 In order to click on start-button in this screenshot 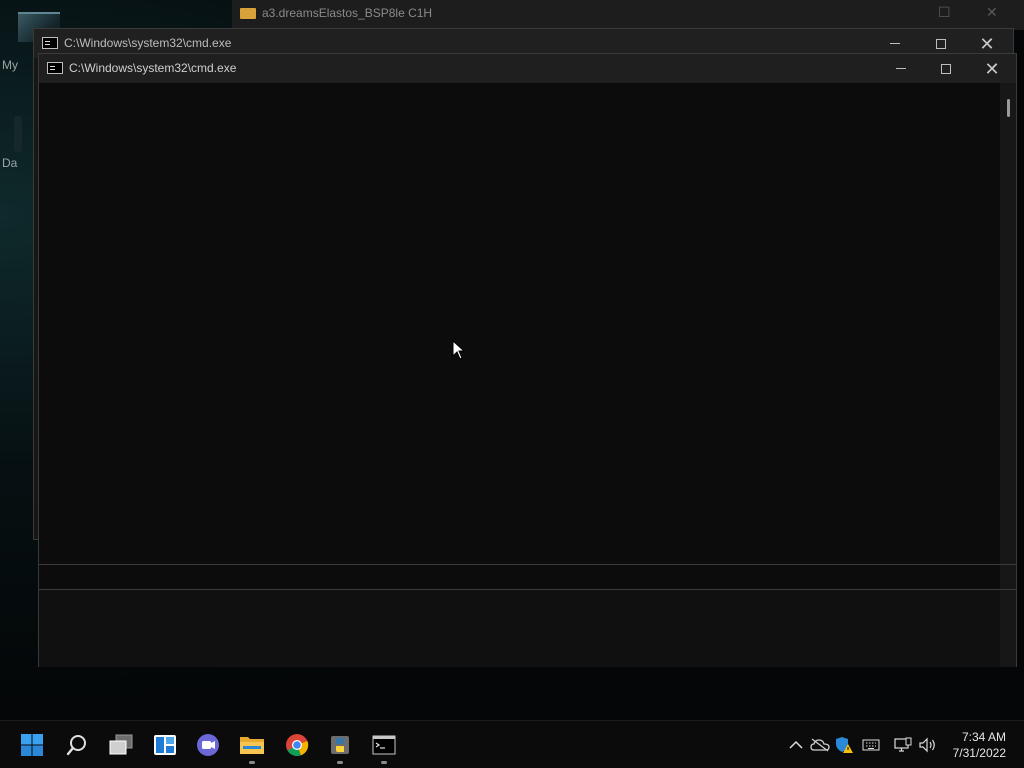, I will do `click(32, 745)`.